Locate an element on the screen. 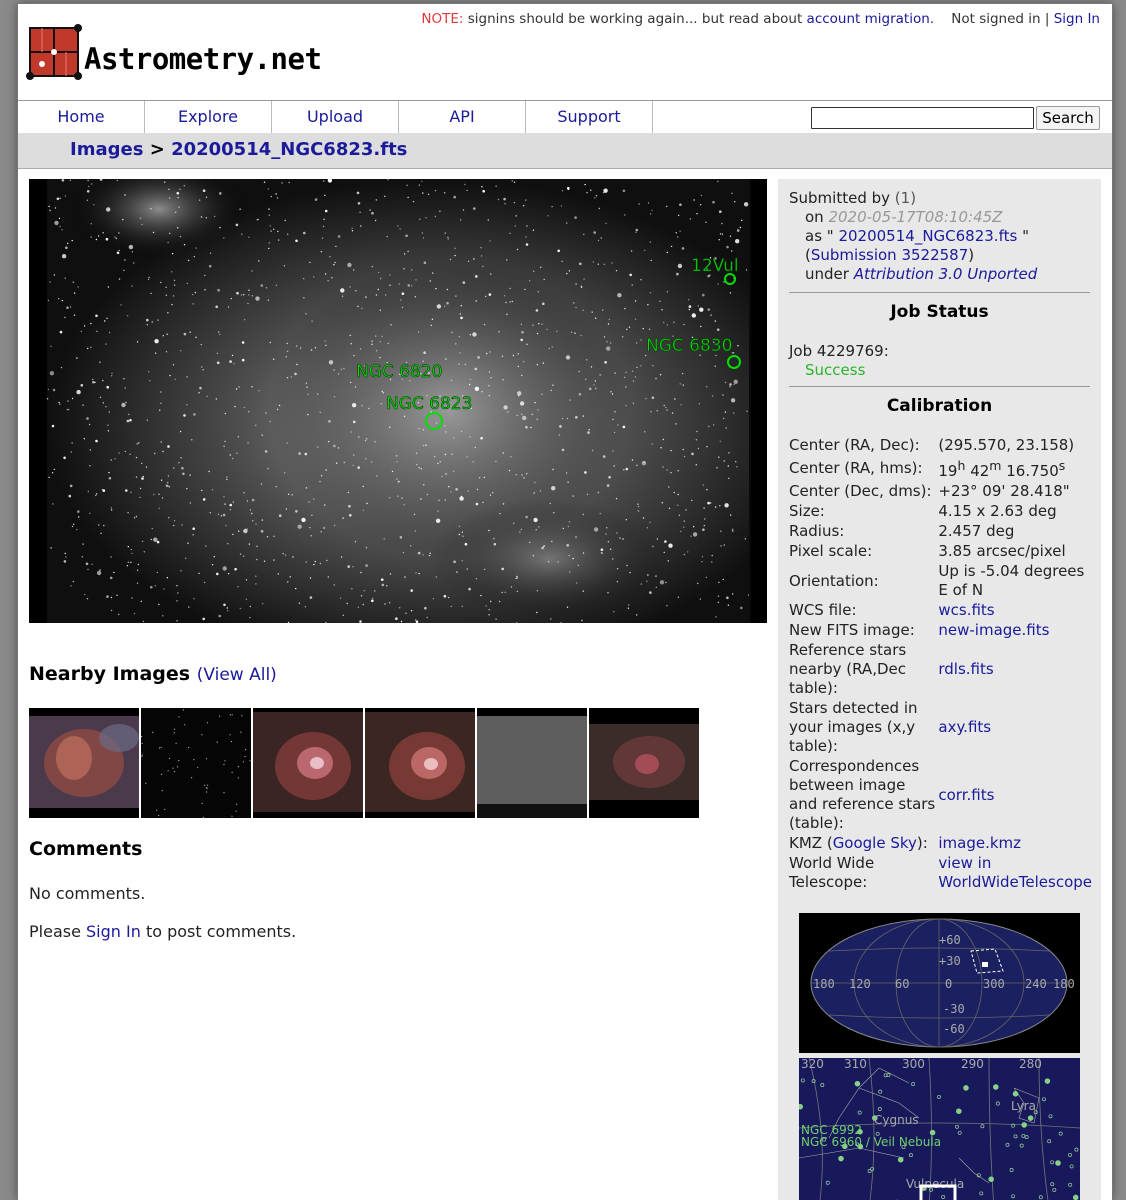 The image size is (1126, 1200). license-link: Attribution 3.0 Unported is located at coordinates (946, 274).